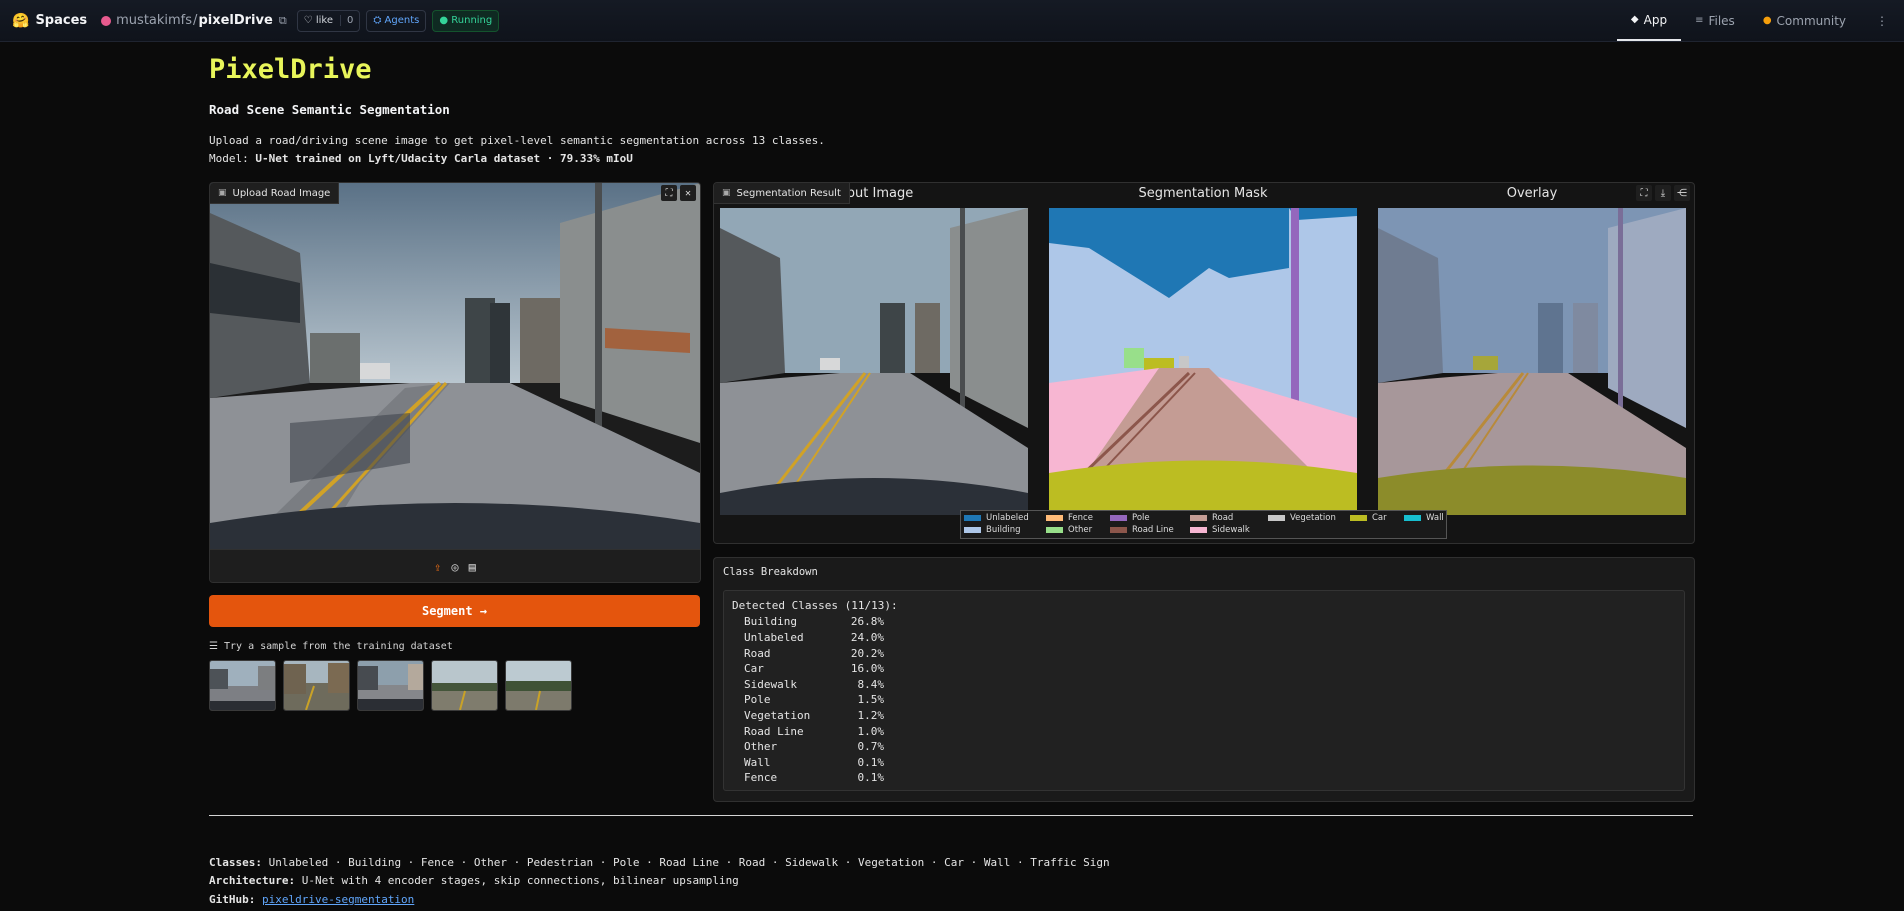 The image size is (1904, 911). I want to click on github-link: pixeldrive-segmentation, so click(338, 899).